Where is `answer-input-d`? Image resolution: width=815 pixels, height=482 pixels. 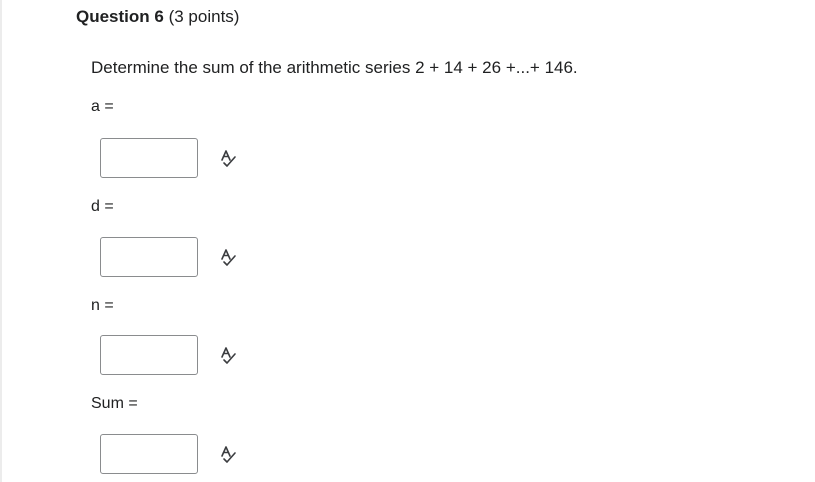 answer-input-d is located at coordinates (149, 257).